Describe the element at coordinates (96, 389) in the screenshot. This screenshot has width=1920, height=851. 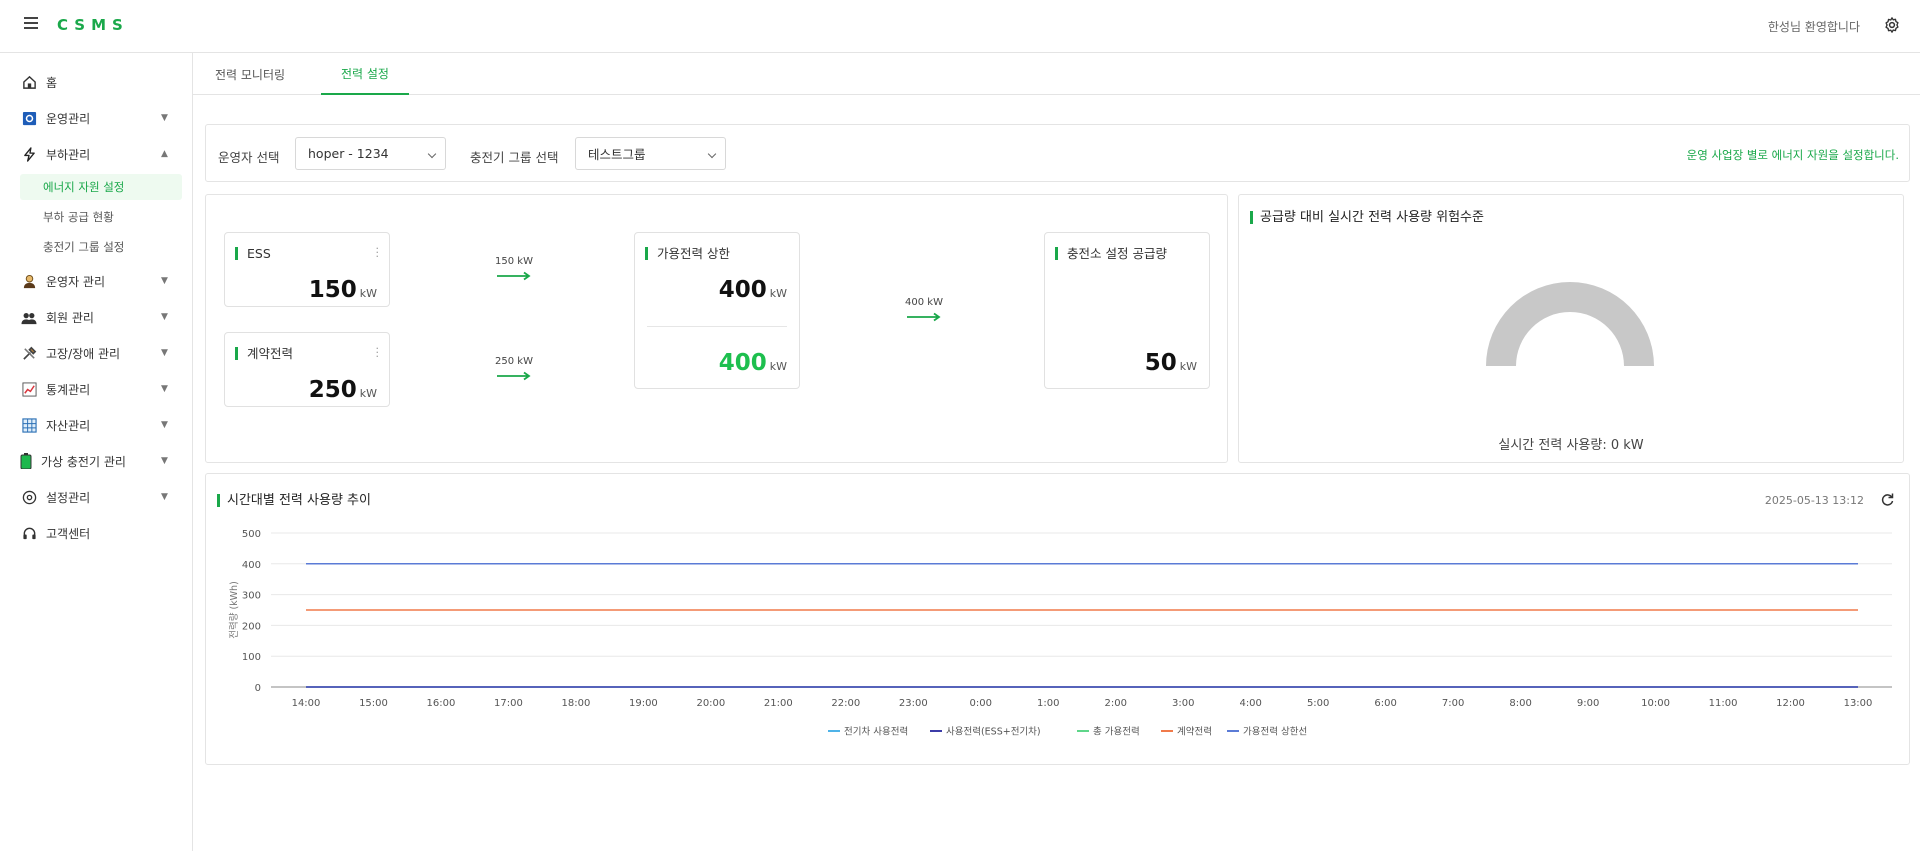
I see `sidebar-item-stats: 통계관리 ▼` at that location.